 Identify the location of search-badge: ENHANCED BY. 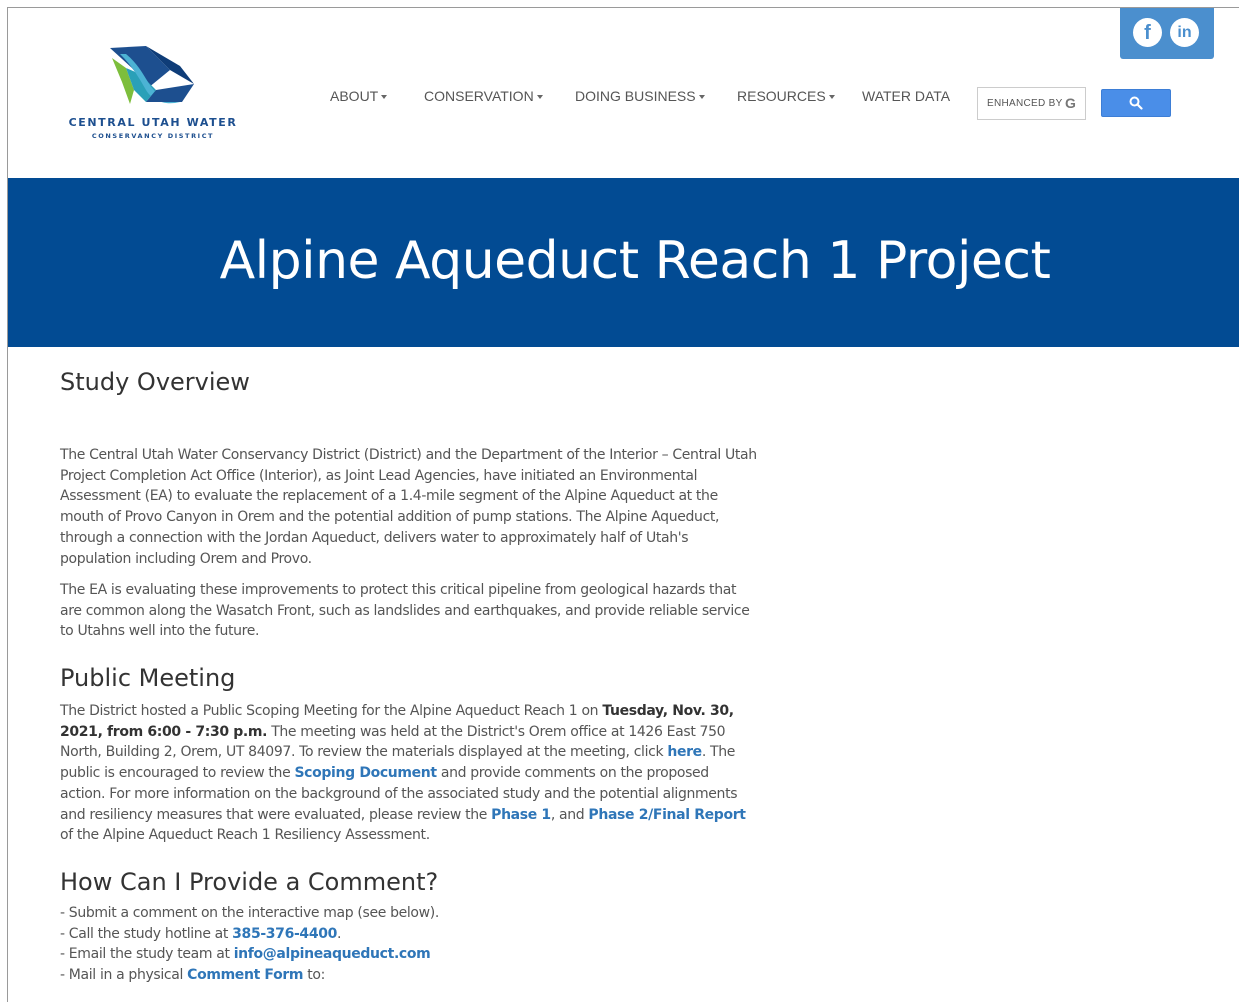
(1025, 103).